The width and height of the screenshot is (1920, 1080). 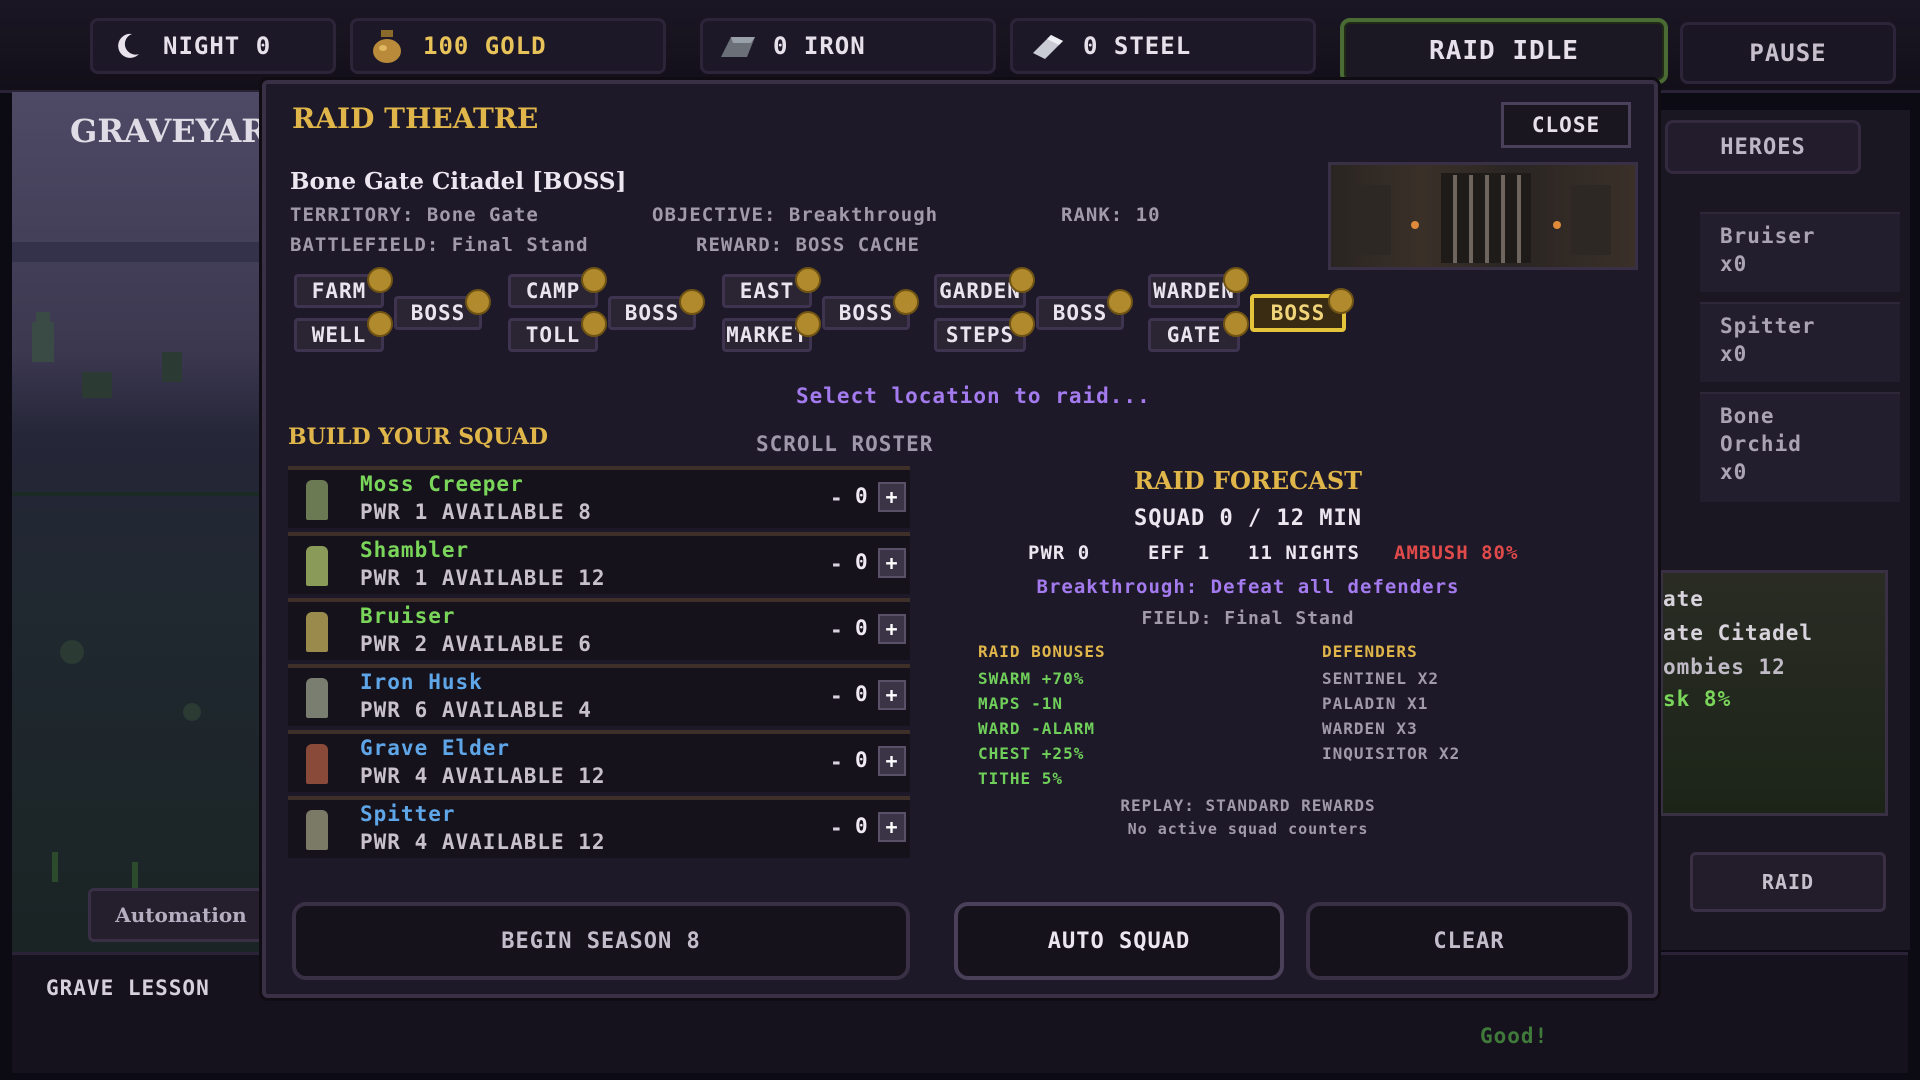 What do you see at coordinates (442, 309) in the screenshot?
I see `location-boss-1: BOSS` at bounding box center [442, 309].